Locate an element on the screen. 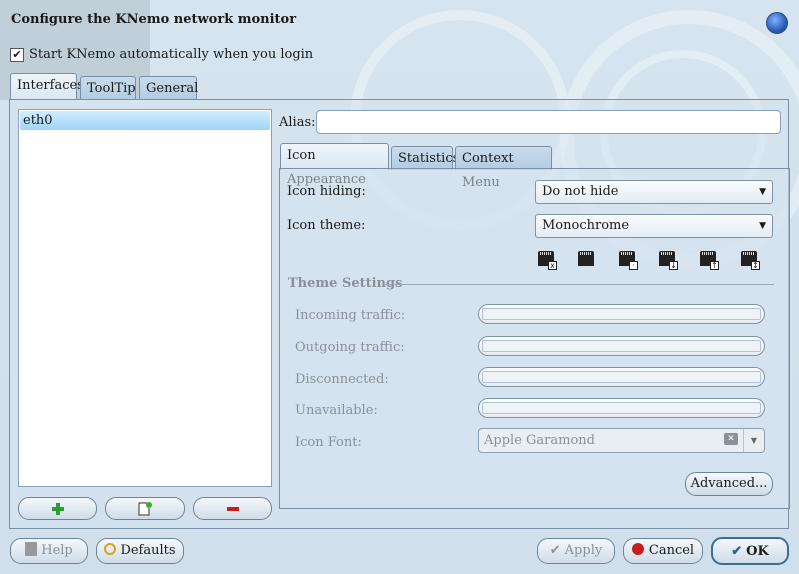 Image resolution: width=799 pixels, height=574 pixels. alias-label: Alias: is located at coordinates (297, 122).